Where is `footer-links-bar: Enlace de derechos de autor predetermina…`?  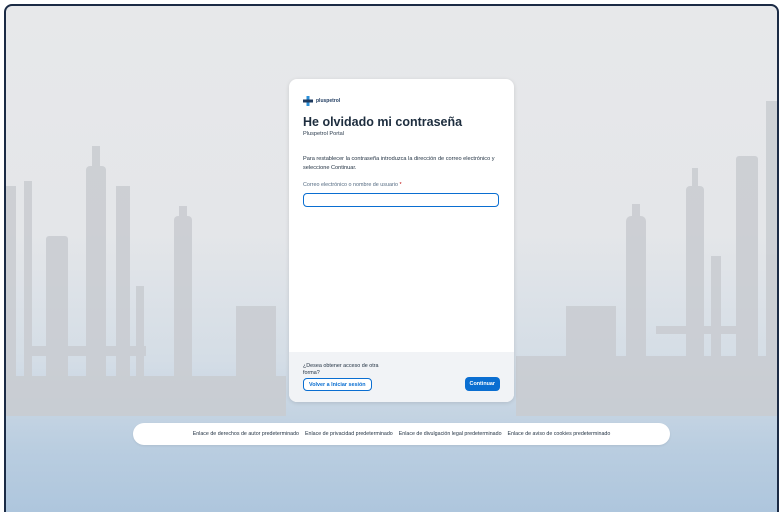 footer-links-bar: Enlace de derechos de autor predetermina… is located at coordinates (401, 434).